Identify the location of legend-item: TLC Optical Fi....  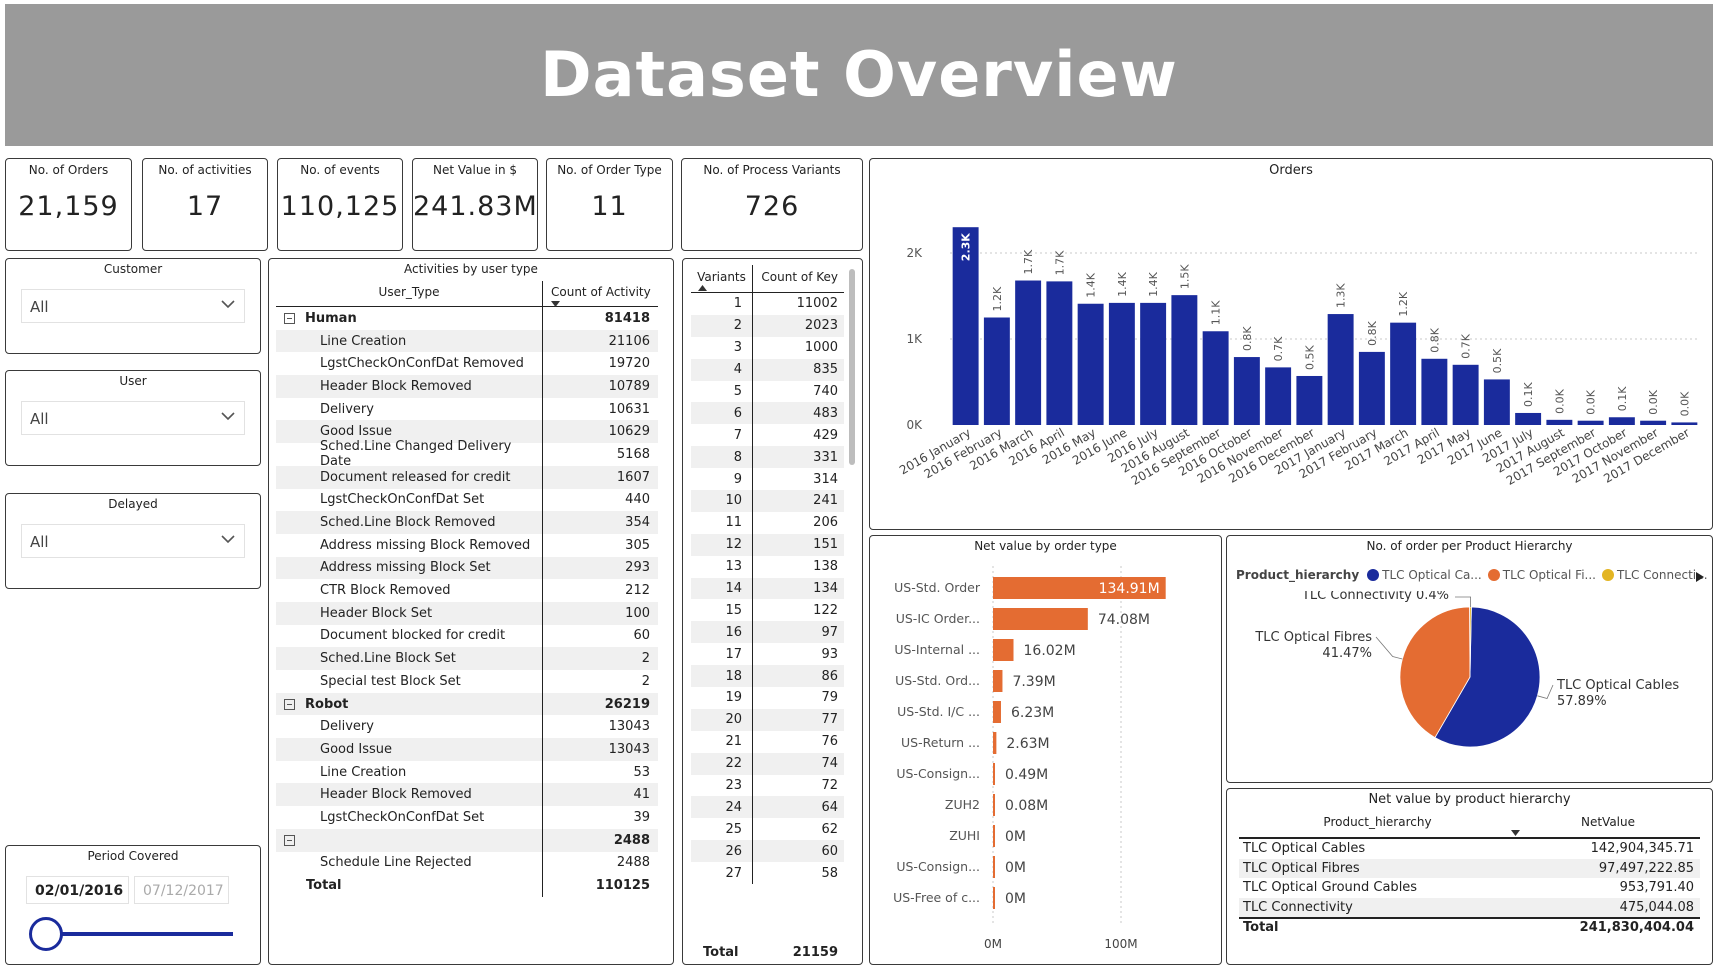
(1549, 575).